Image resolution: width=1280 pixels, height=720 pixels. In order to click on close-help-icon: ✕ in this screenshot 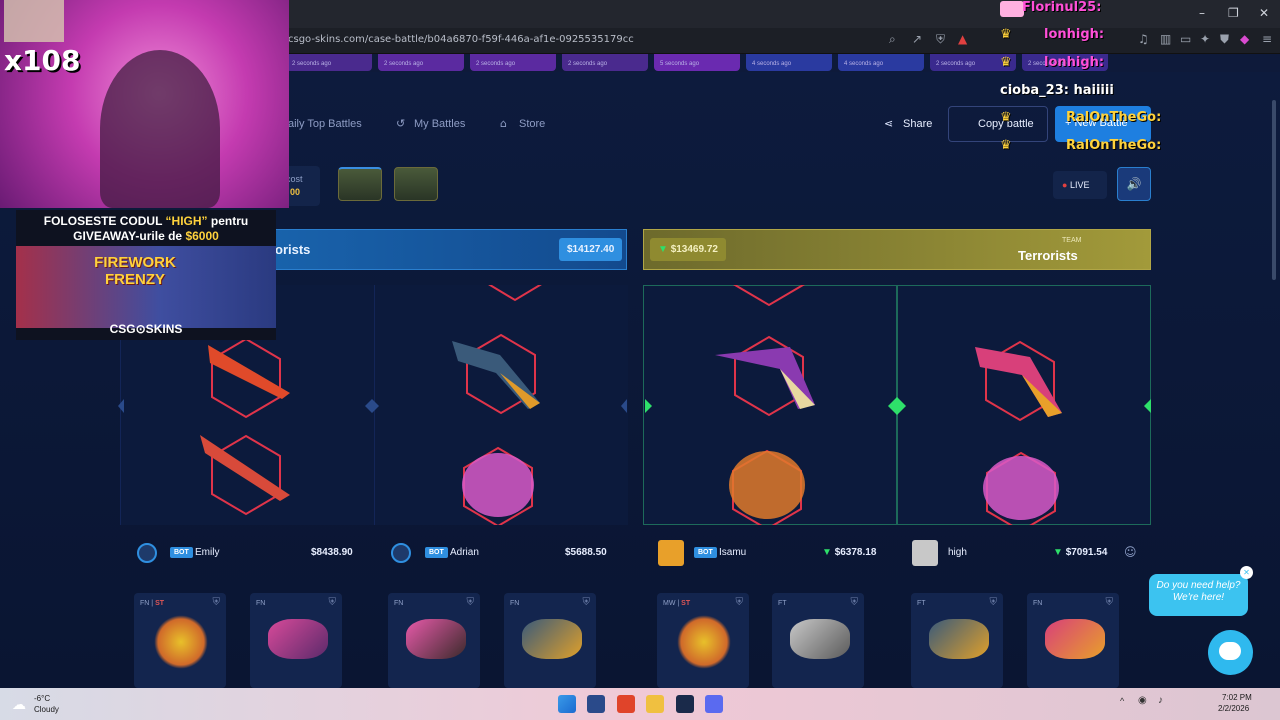, I will do `click(1246, 572)`.